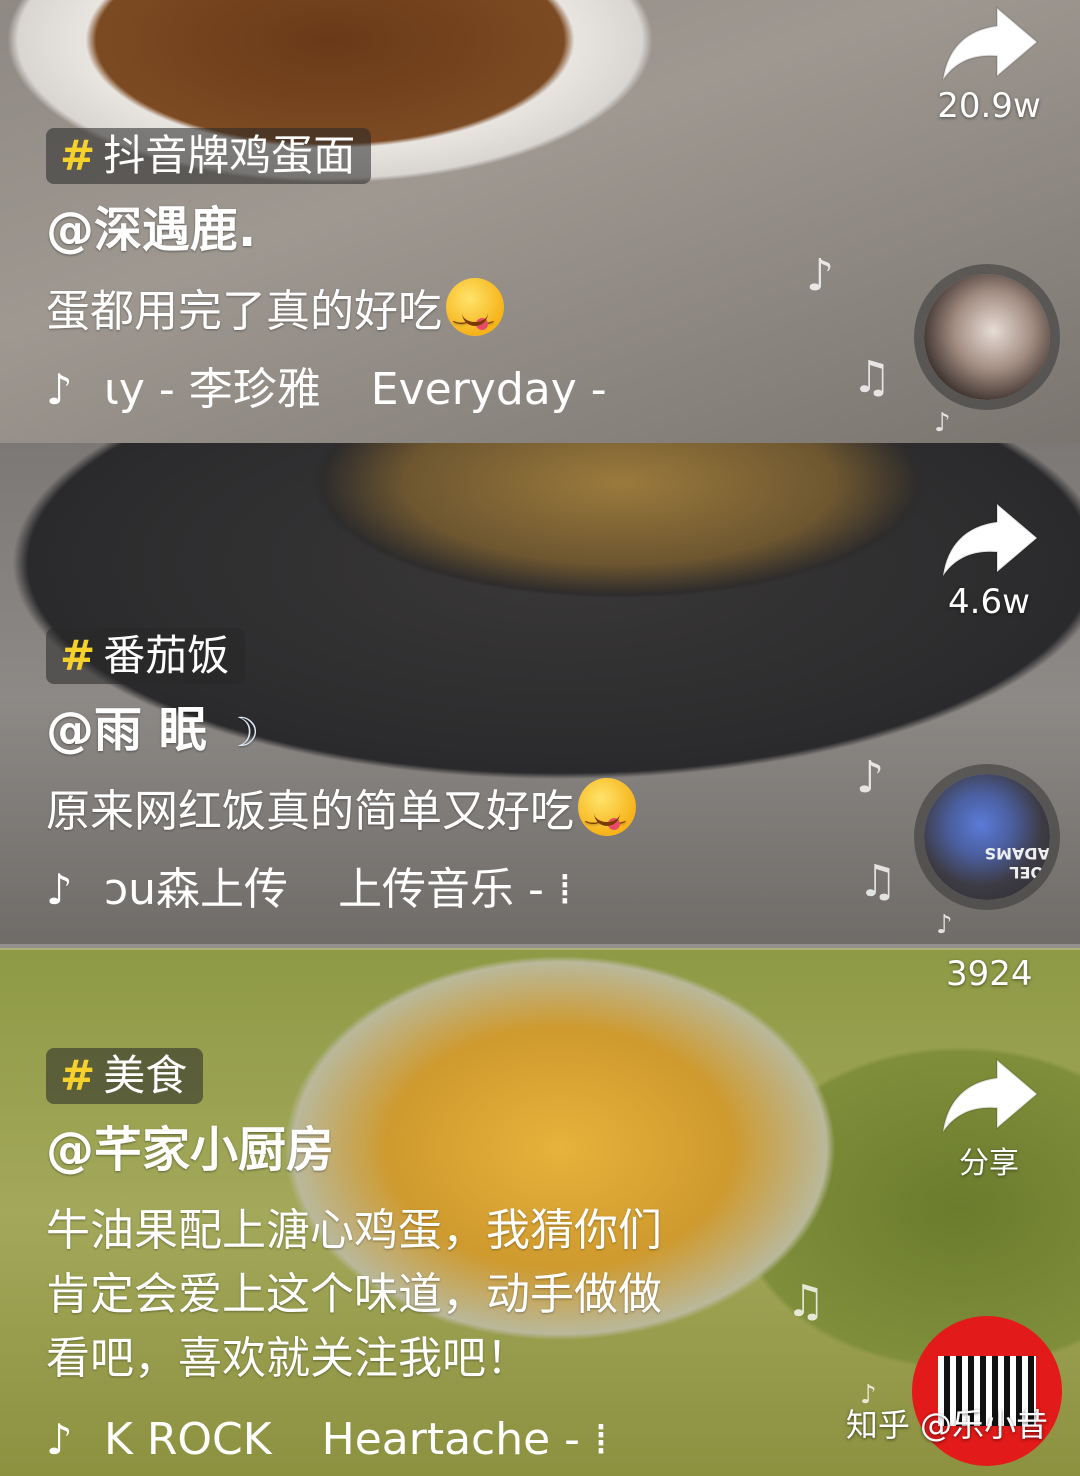 This screenshot has height=1476, width=1080. I want to click on video-description-line-3: 看吧，喜欢就关注我吧！, so click(288, 1358).